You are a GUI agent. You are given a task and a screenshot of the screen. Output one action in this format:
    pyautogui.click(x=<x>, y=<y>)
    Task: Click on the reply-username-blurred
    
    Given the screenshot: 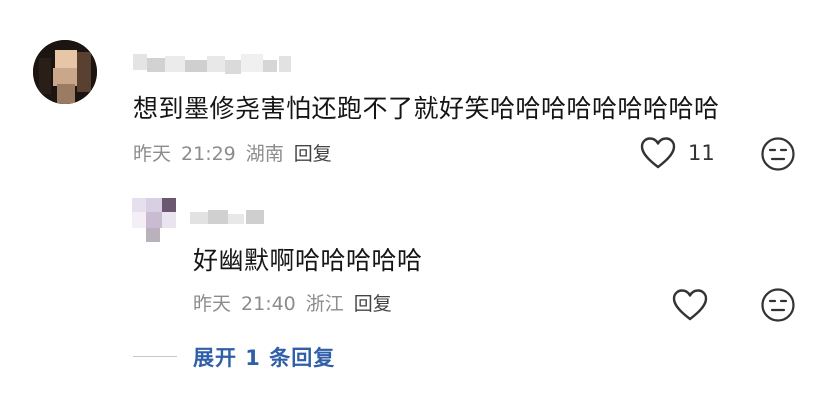 What is the action you would take?
    pyautogui.click(x=230, y=217)
    